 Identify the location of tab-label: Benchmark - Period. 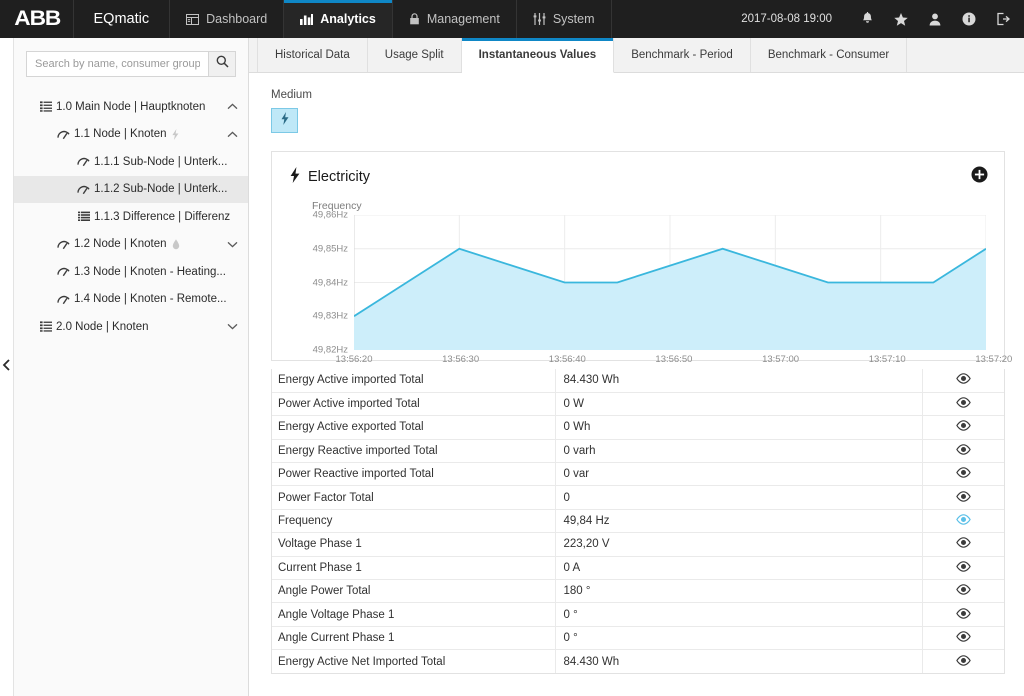
(682, 55).